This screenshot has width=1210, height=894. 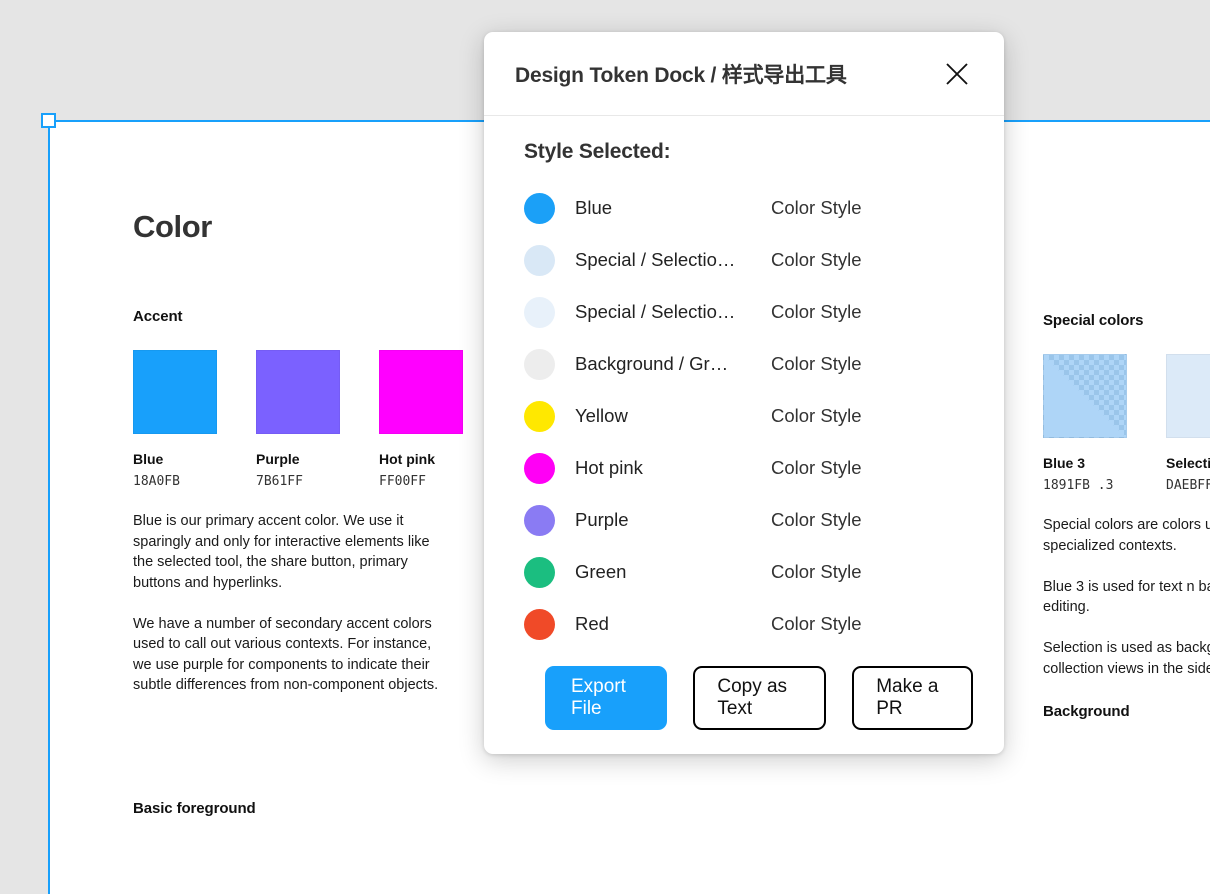 I want to click on page-title: Color, so click(x=172, y=226).